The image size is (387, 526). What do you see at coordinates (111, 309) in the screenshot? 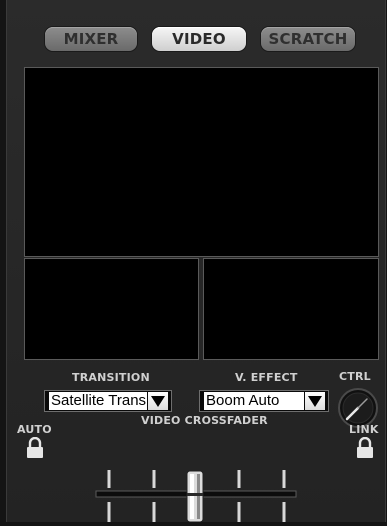
I see `left-deck-video-preview` at bounding box center [111, 309].